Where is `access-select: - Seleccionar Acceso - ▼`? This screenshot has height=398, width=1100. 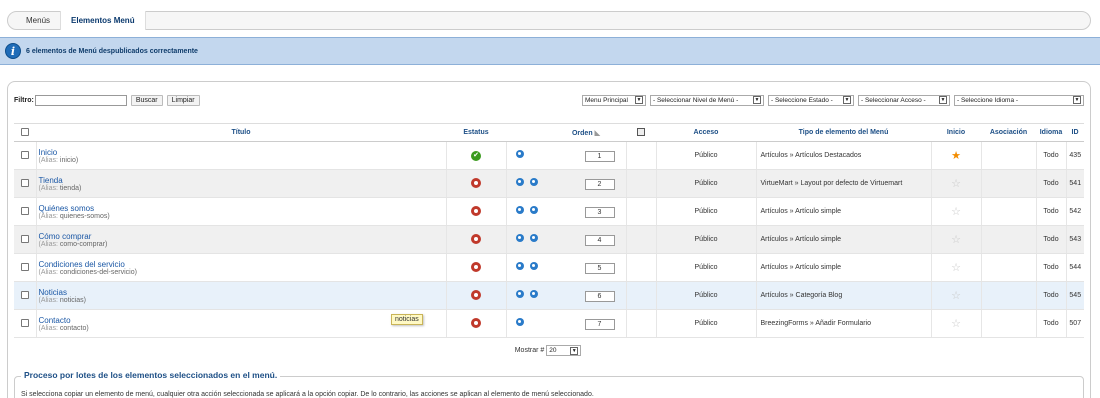
access-select: - Seleccionar Acceso - ▼ is located at coordinates (904, 100).